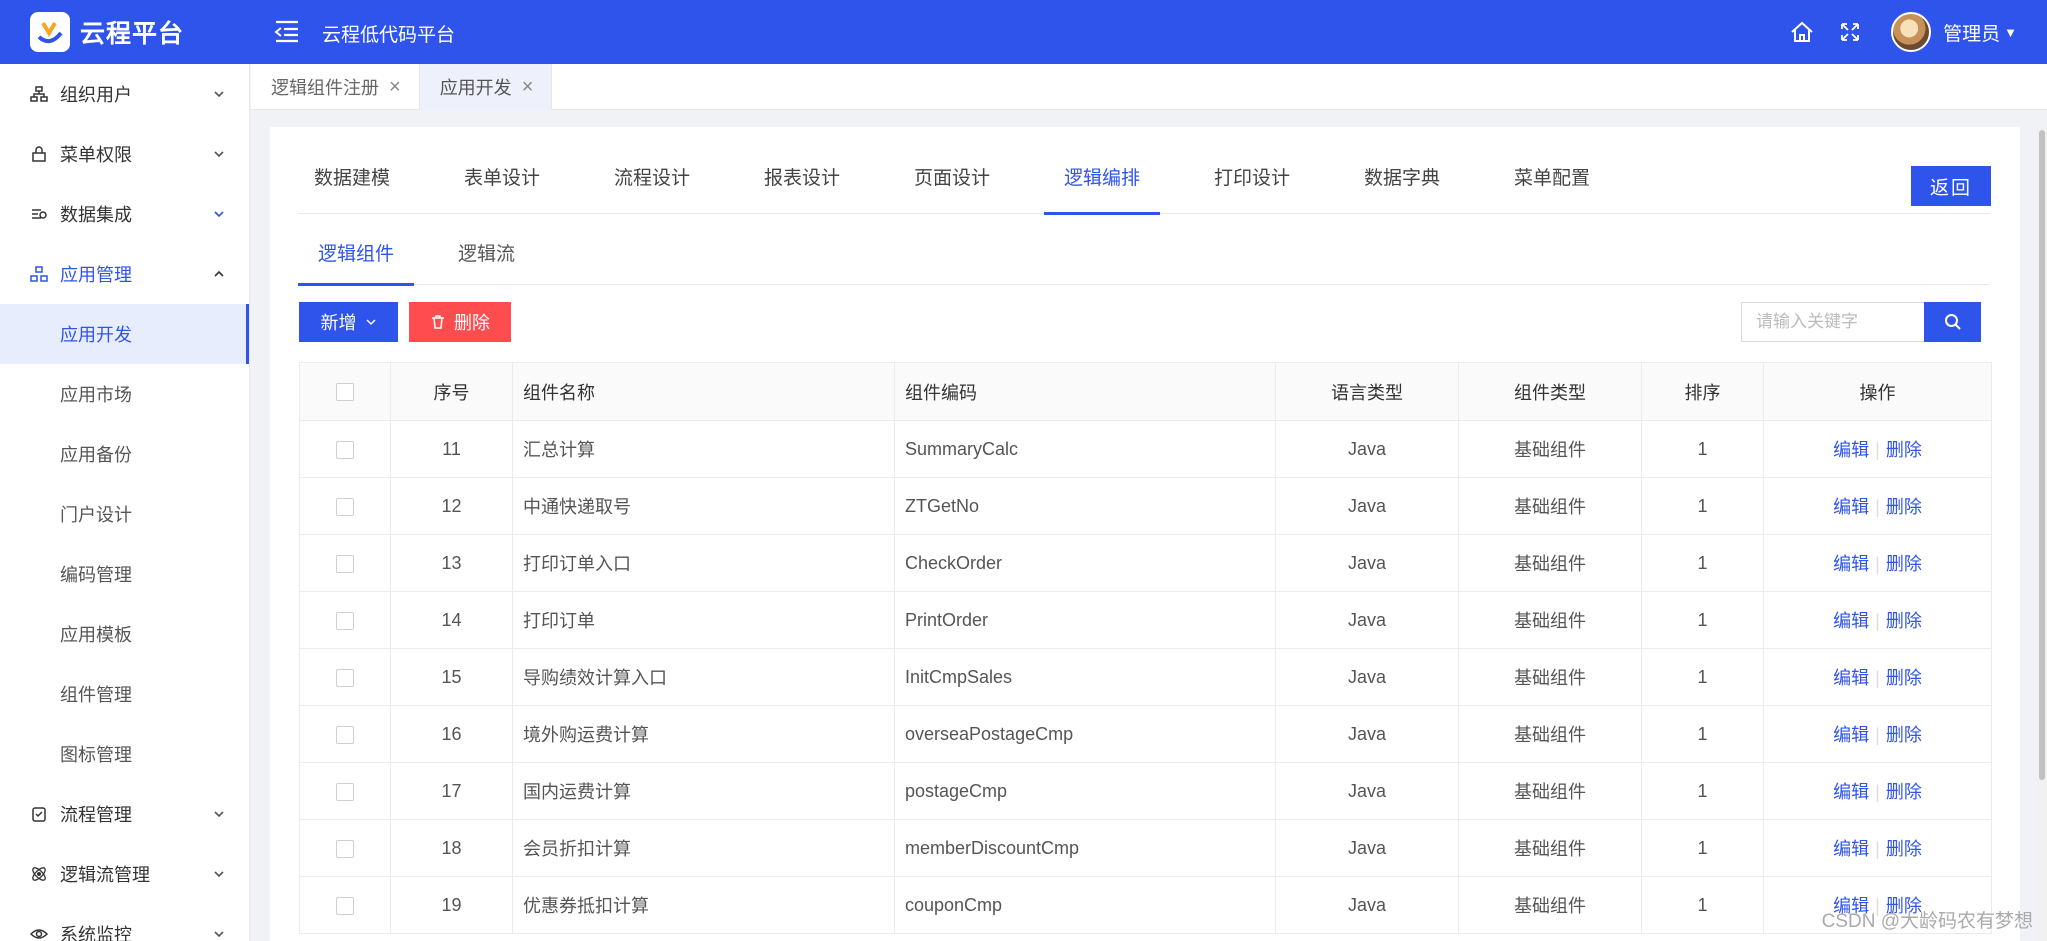 The width and height of the screenshot is (2047, 941). Describe the element at coordinates (460, 322) in the screenshot. I see `delete-button: 删除` at that location.